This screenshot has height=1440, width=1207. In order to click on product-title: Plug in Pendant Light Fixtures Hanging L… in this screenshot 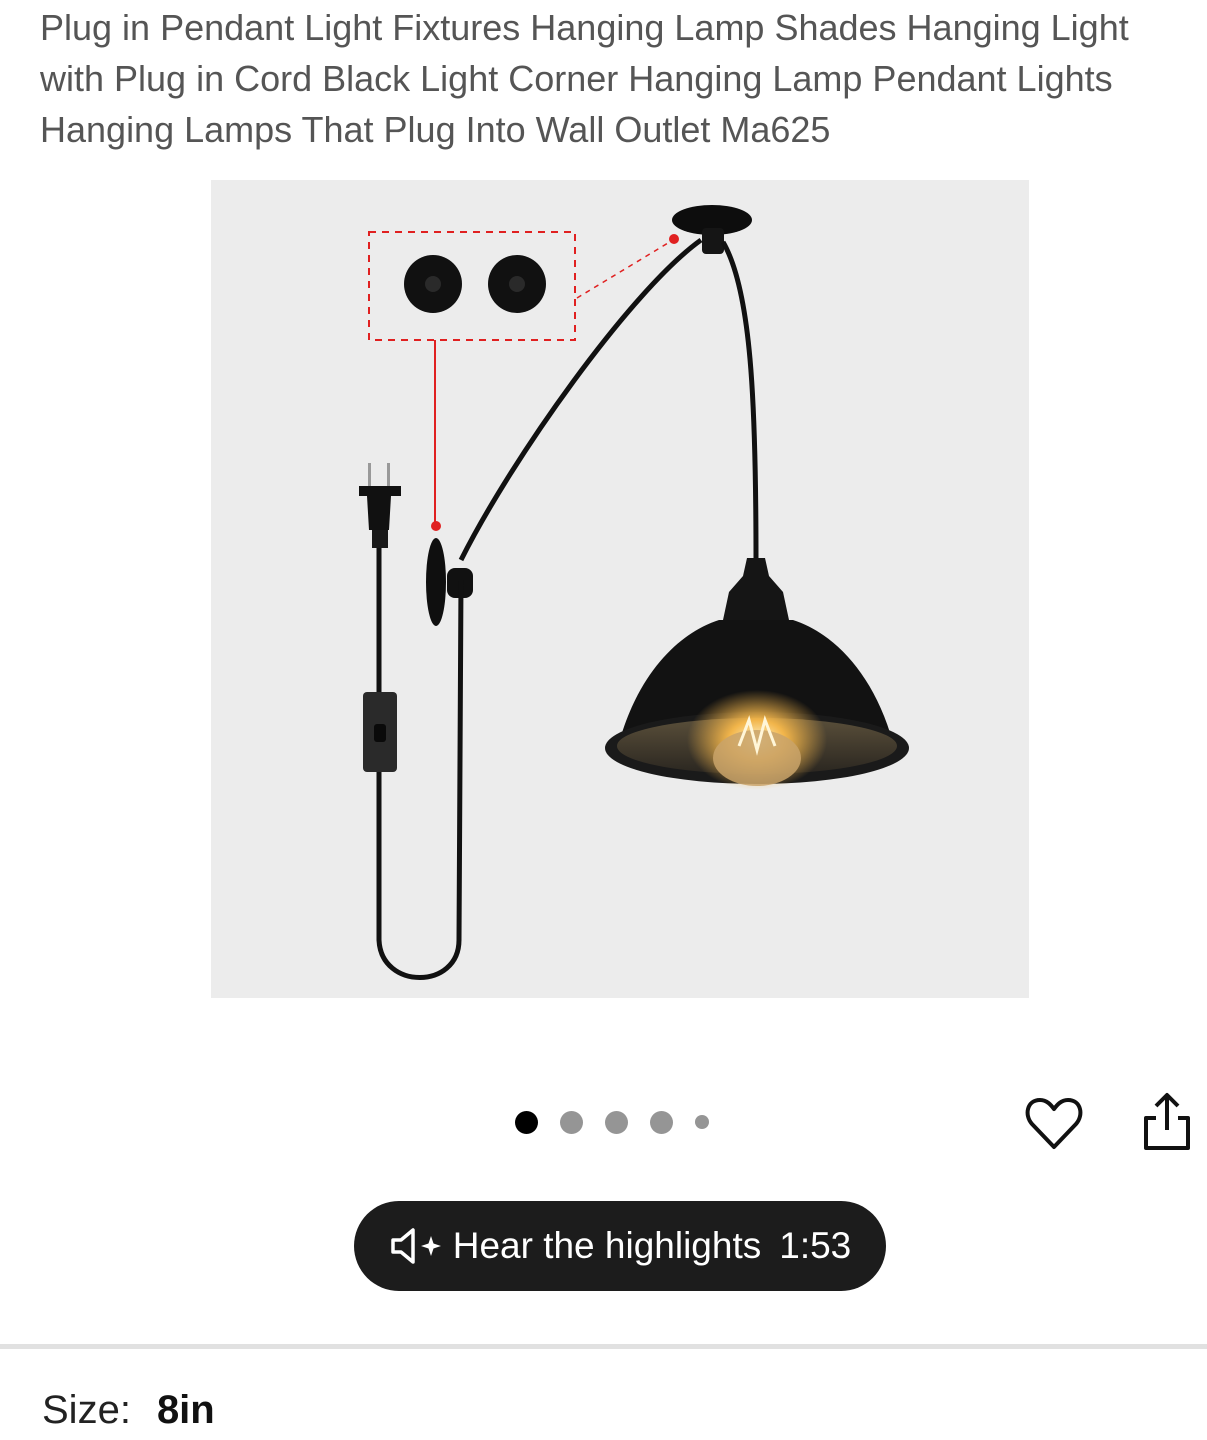, I will do `click(584, 78)`.